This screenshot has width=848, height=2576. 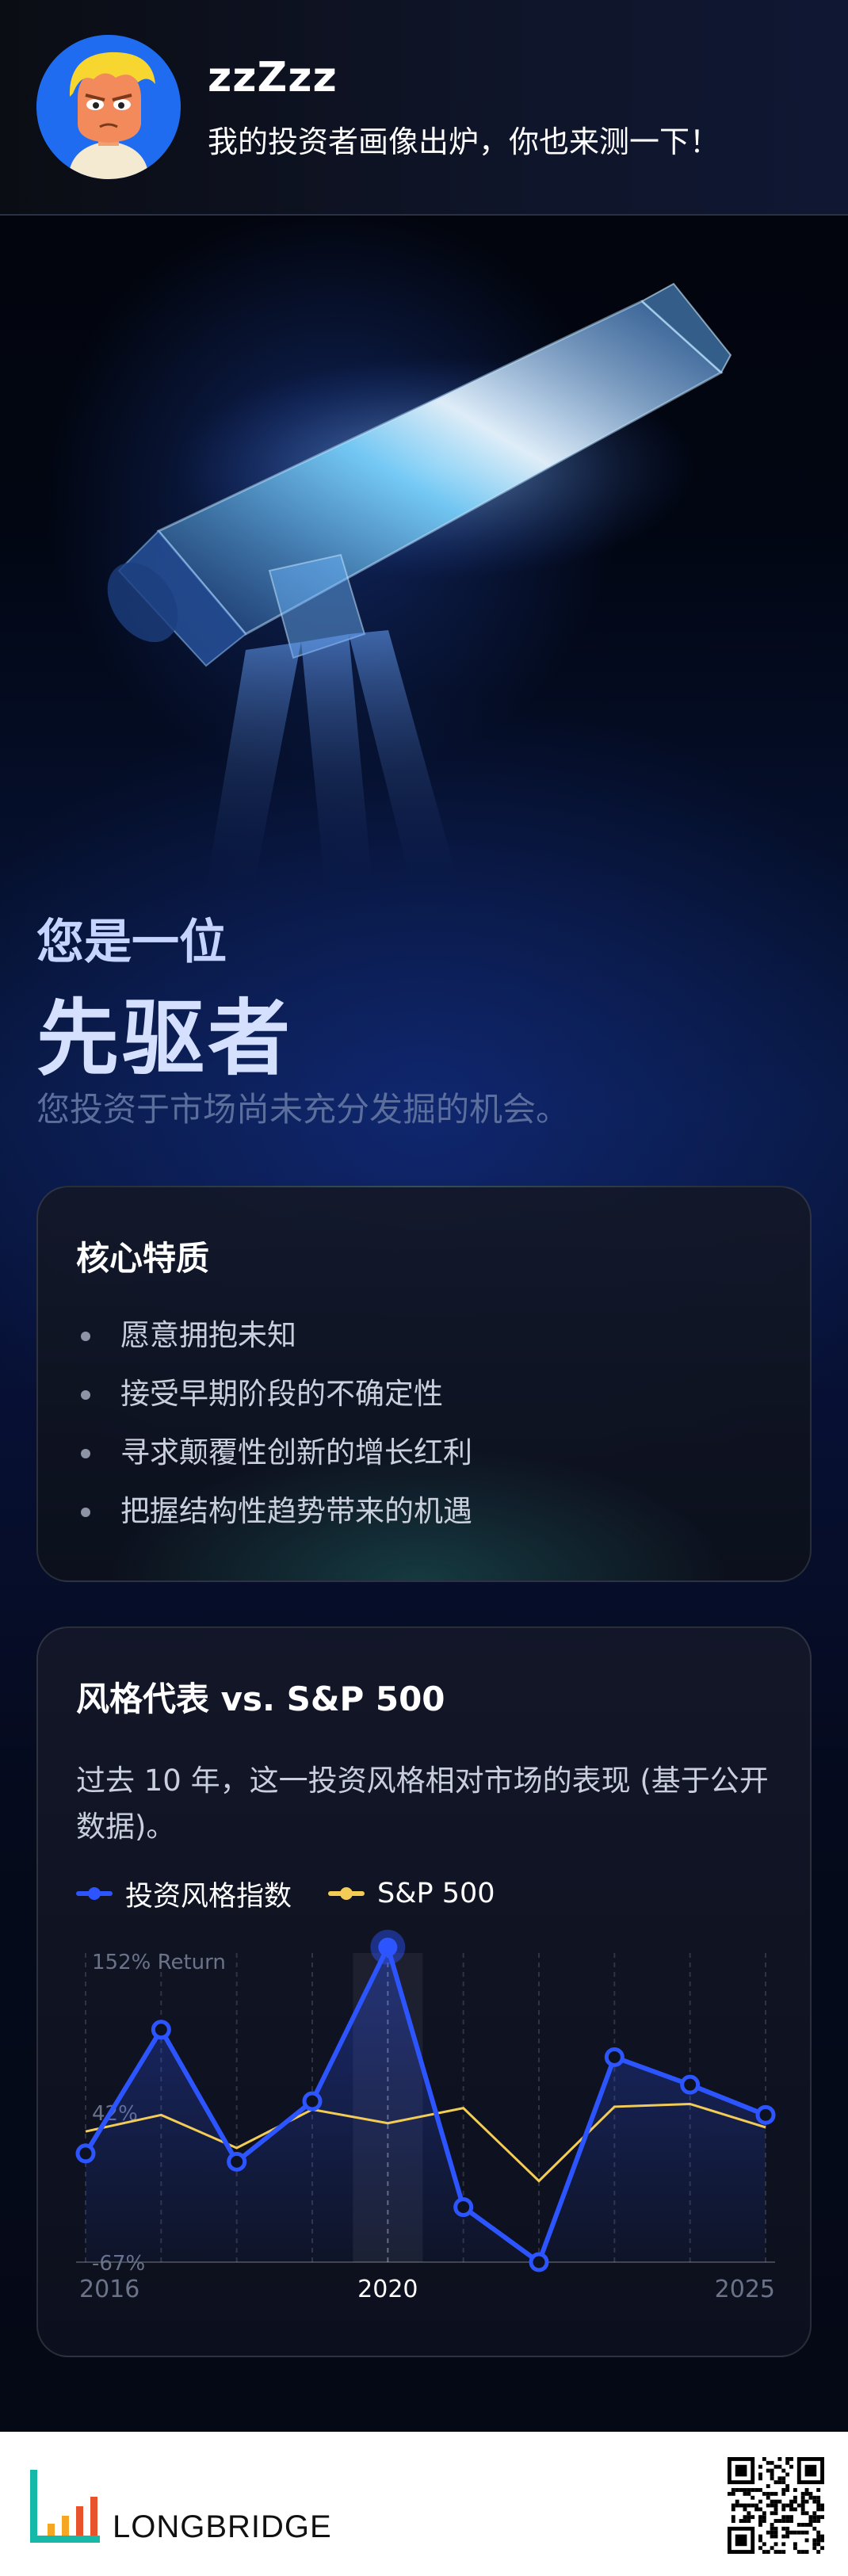 What do you see at coordinates (65, 2506) in the screenshot?
I see `longbridge-logo-icon` at bounding box center [65, 2506].